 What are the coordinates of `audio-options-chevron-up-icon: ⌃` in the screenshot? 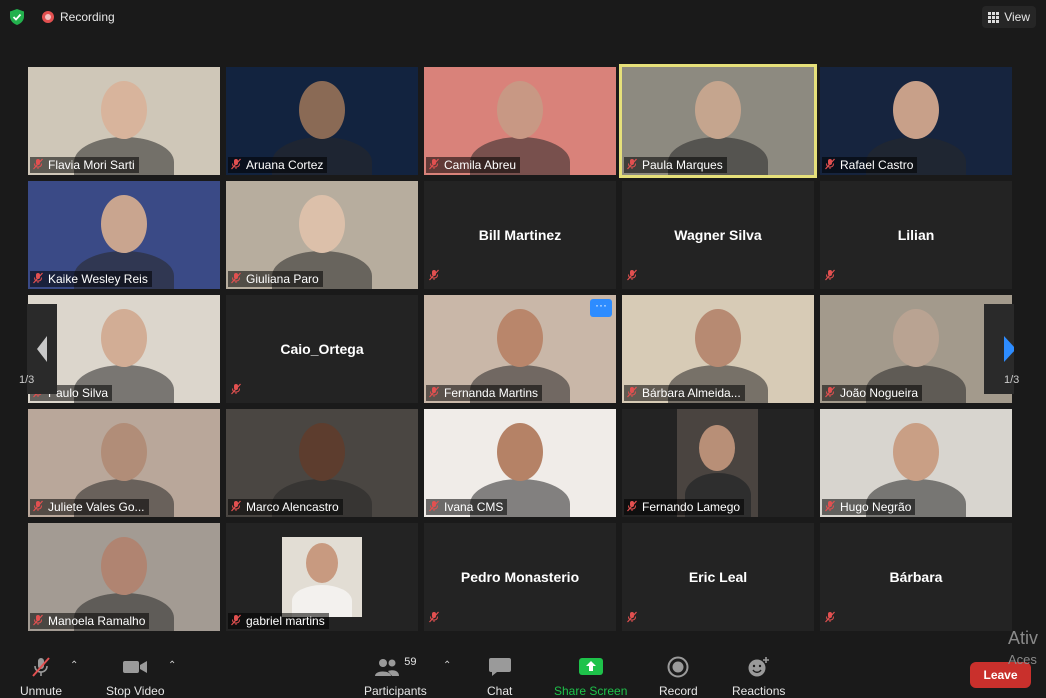 It's located at (74, 665).